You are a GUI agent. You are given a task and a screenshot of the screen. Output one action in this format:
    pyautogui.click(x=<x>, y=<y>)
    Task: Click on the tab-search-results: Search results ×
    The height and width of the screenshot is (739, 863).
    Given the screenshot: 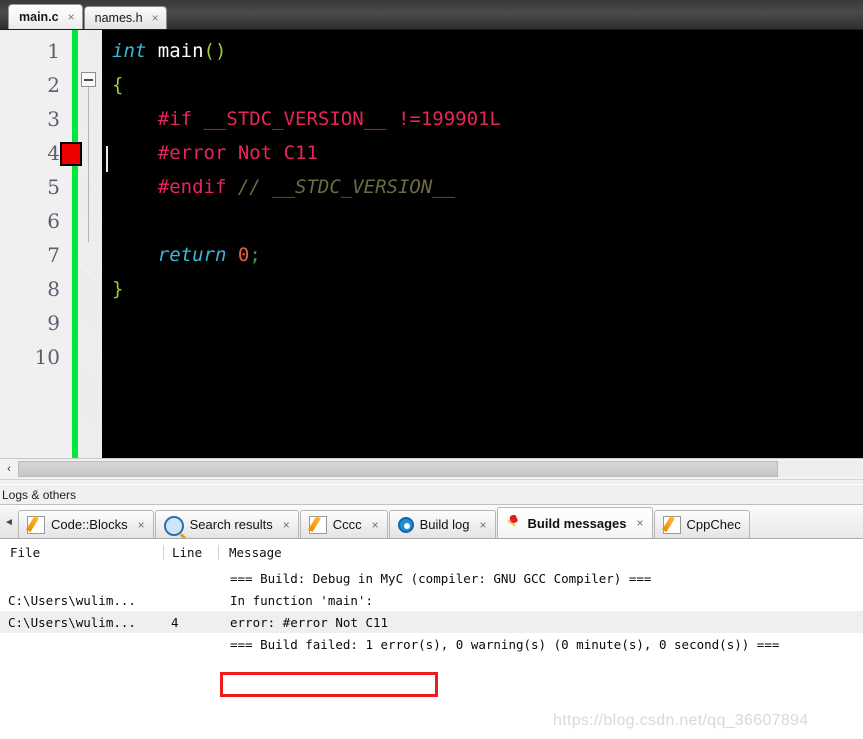 What is the action you would take?
    pyautogui.click(x=226, y=524)
    